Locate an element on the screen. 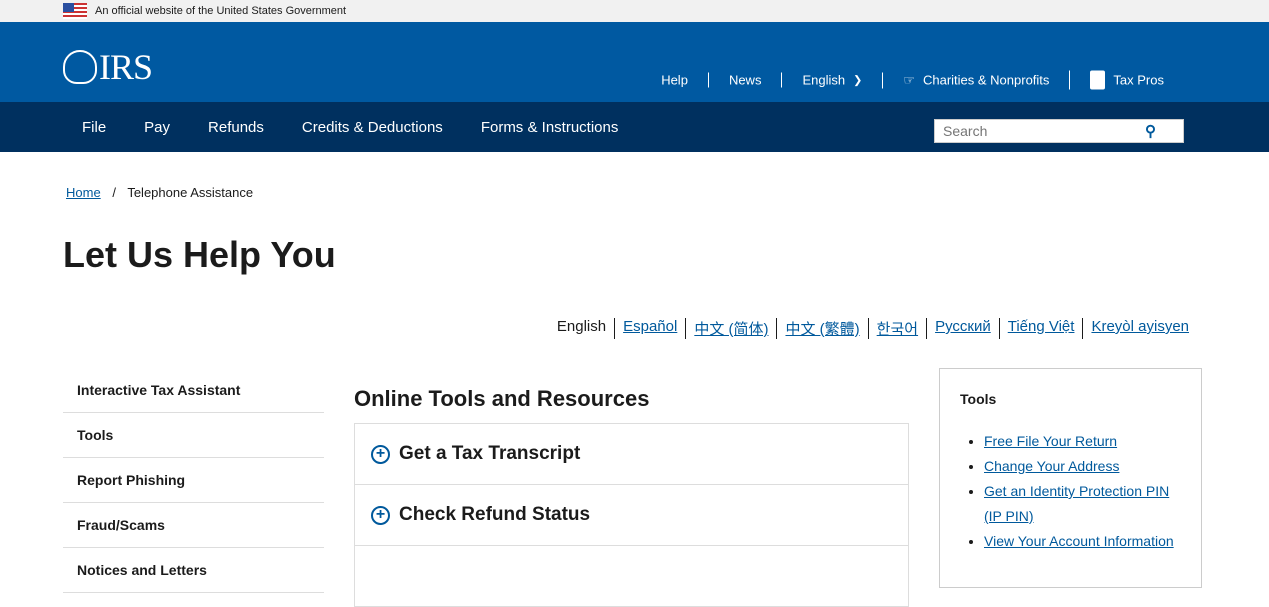 This screenshot has height=607, width=1269. breadcrumb-home: Home is located at coordinates (83, 192).